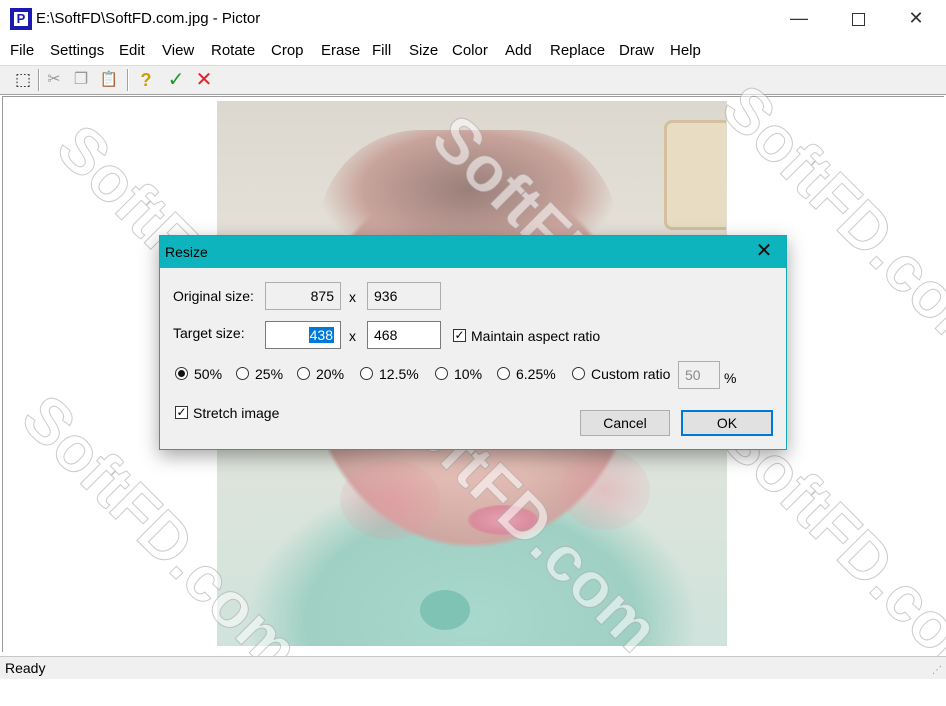 The image size is (946, 706). What do you see at coordinates (536, 374) in the screenshot?
I see `ratio-6-25-label: 6.25%` at bounding box center [536, 374].